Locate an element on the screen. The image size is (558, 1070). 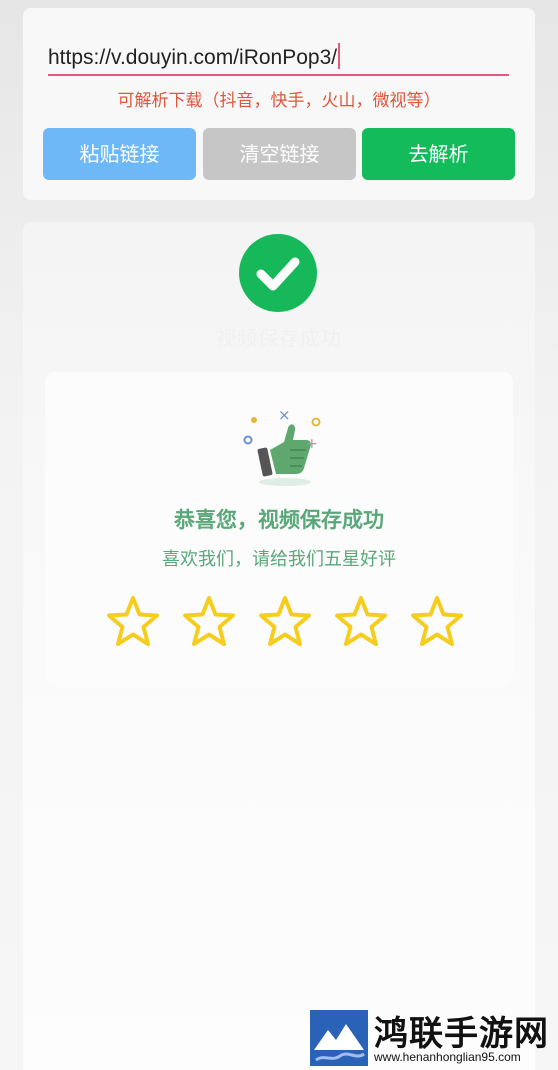
site-watermark: 鸿联手游网 www.henanhonglian95.com is located at coordinates (430, 1037).